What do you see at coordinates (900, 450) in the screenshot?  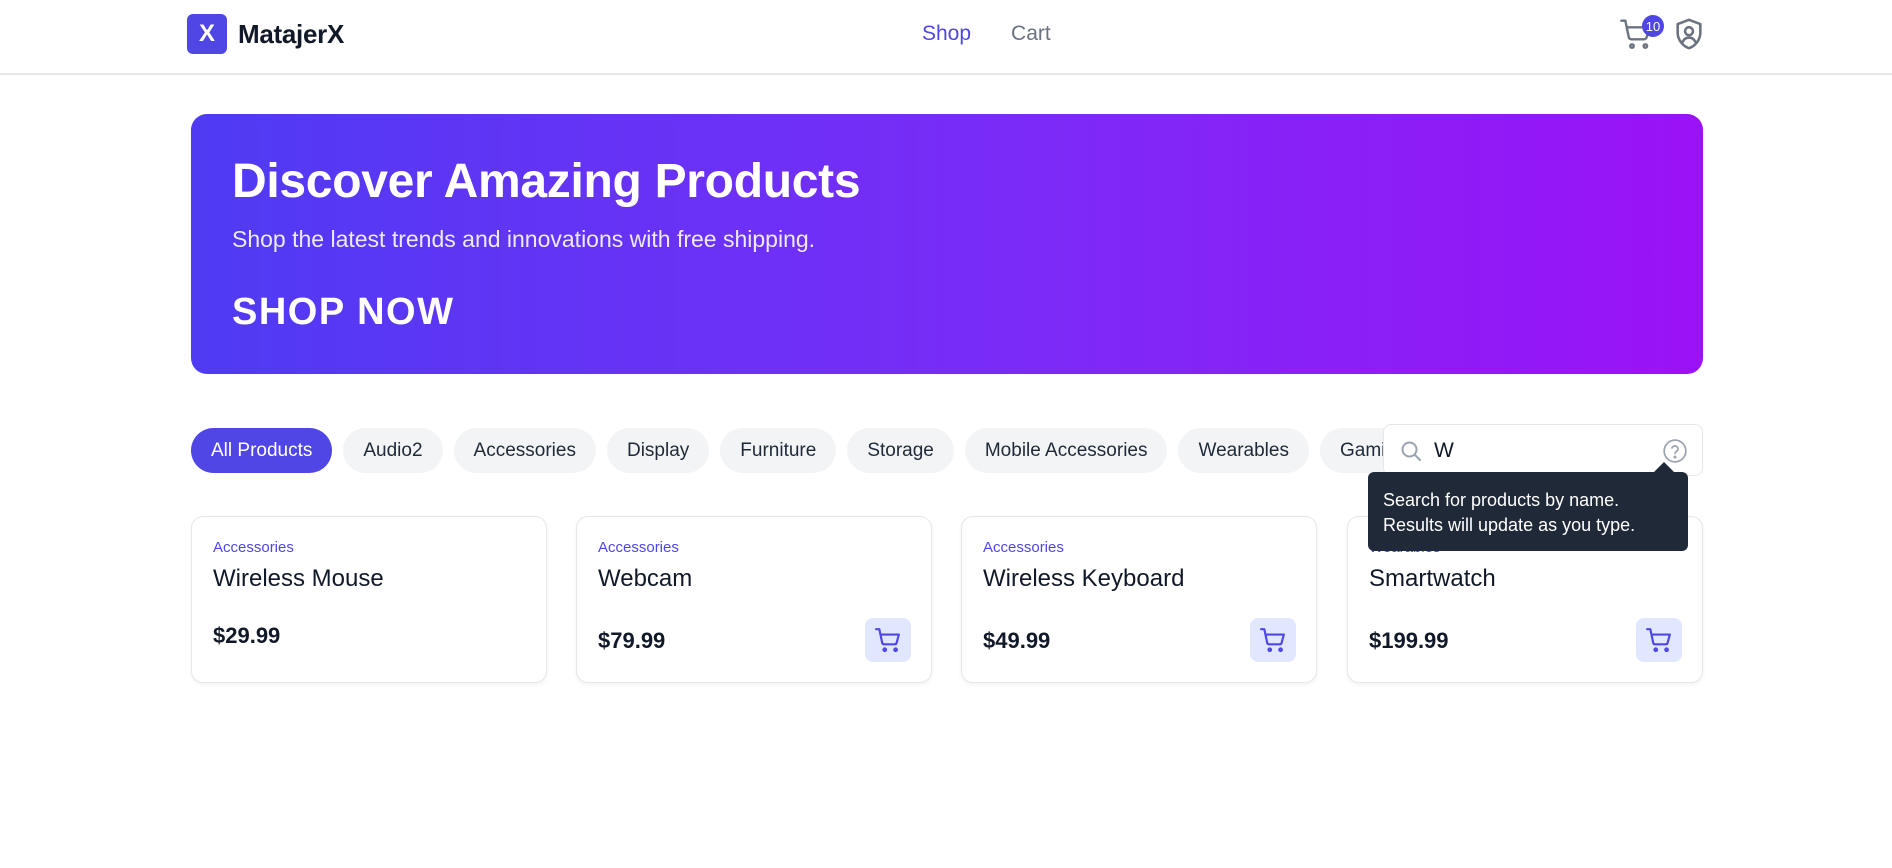 I see `filter-storage: Storage` at bounding box center [900, 450].